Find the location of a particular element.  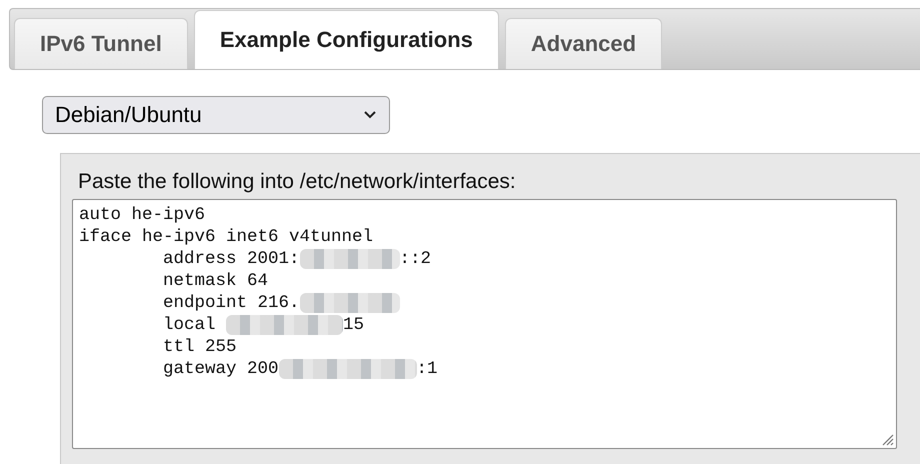

code-text: endpoint 216. is located at coordinates (231, 303).